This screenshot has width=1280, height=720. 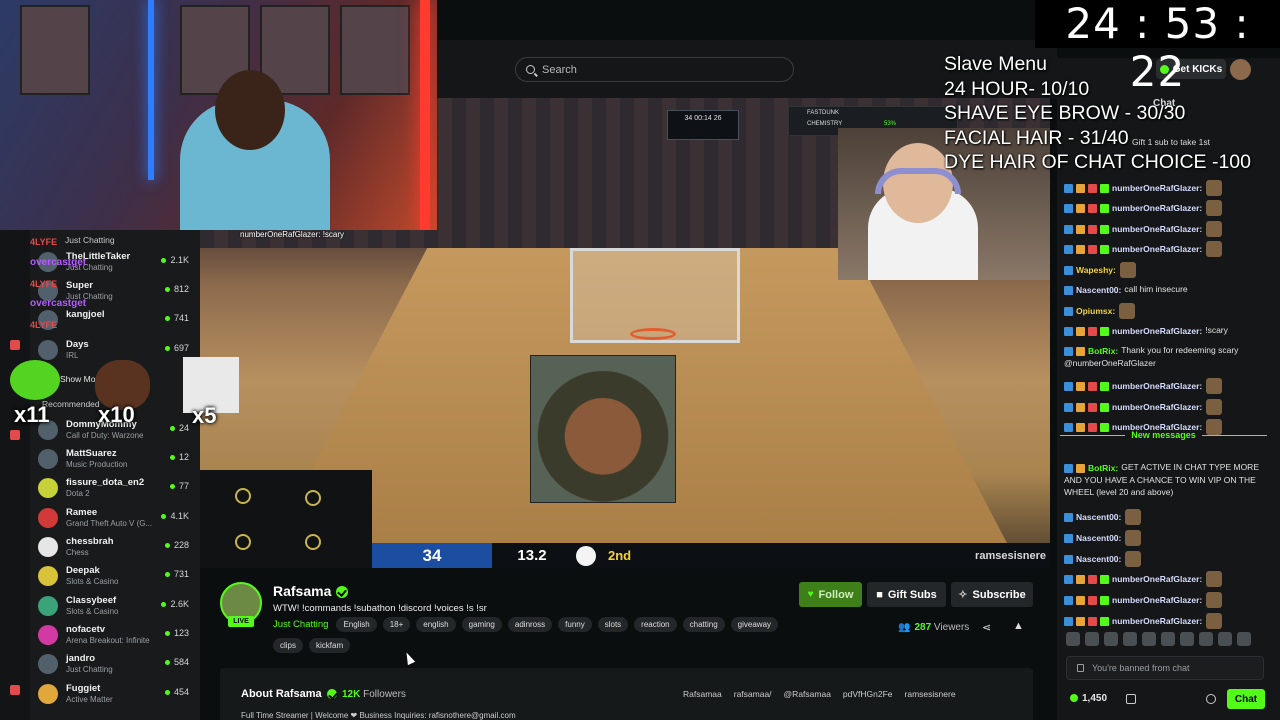 I want to click on gift-subs-button: ■ Gift Subs, so click(x=906, y=594).